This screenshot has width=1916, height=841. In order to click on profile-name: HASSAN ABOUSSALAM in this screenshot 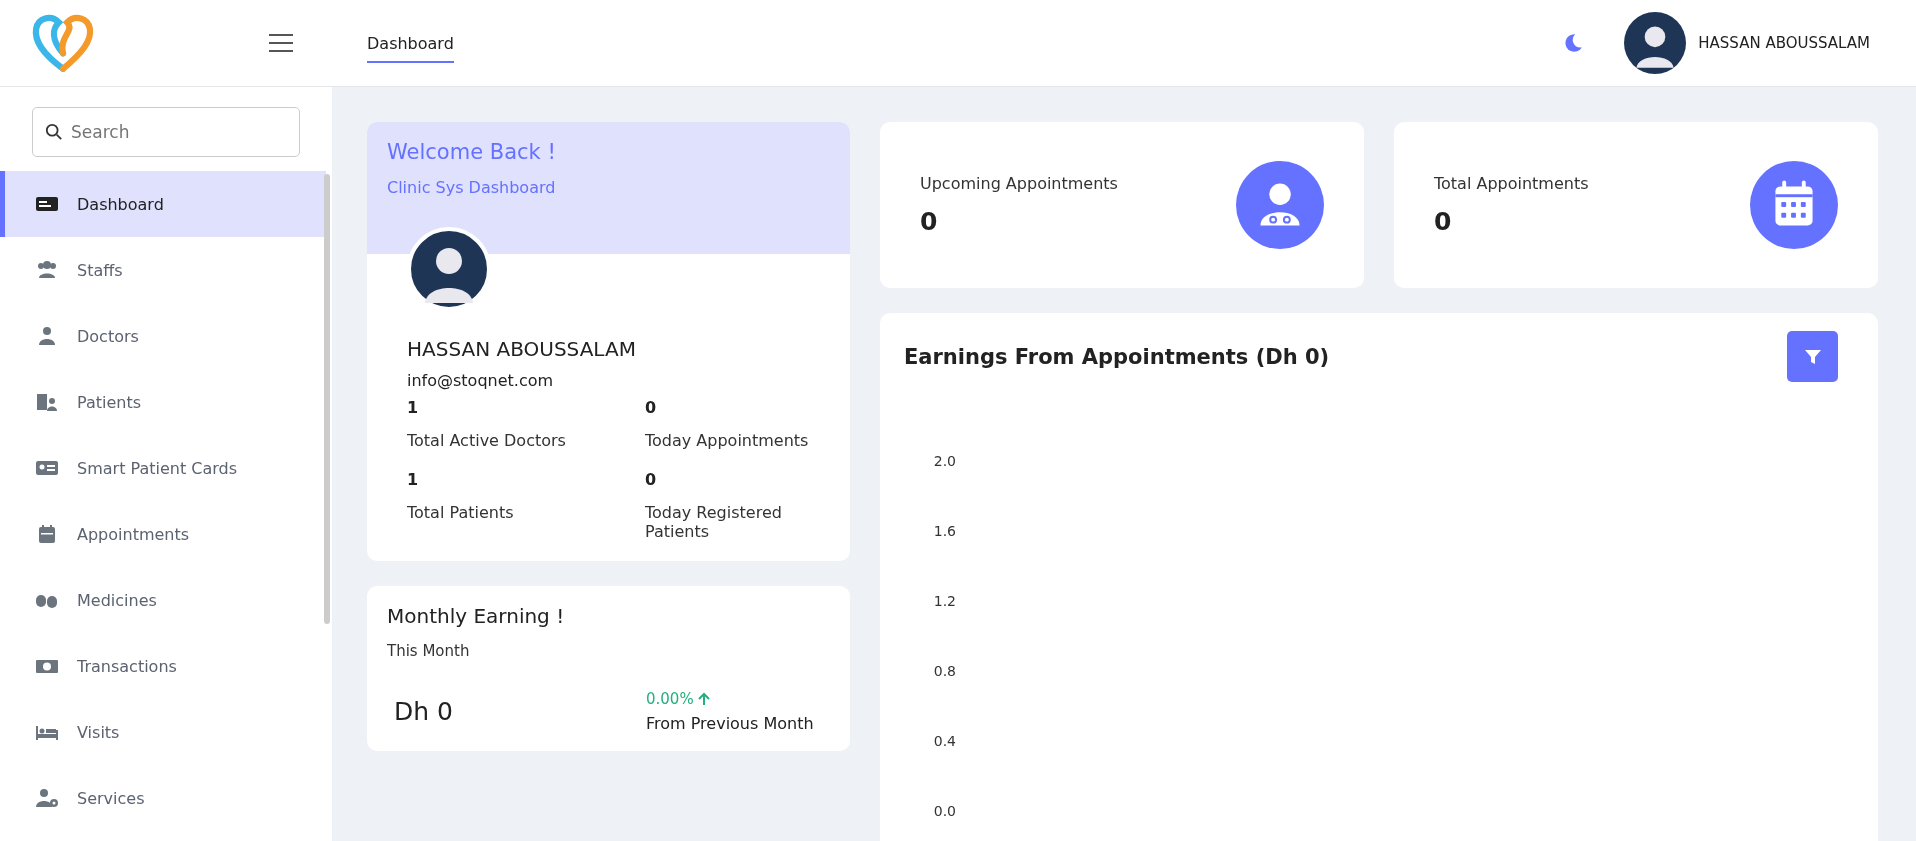, I will do `click(522, 349)`.